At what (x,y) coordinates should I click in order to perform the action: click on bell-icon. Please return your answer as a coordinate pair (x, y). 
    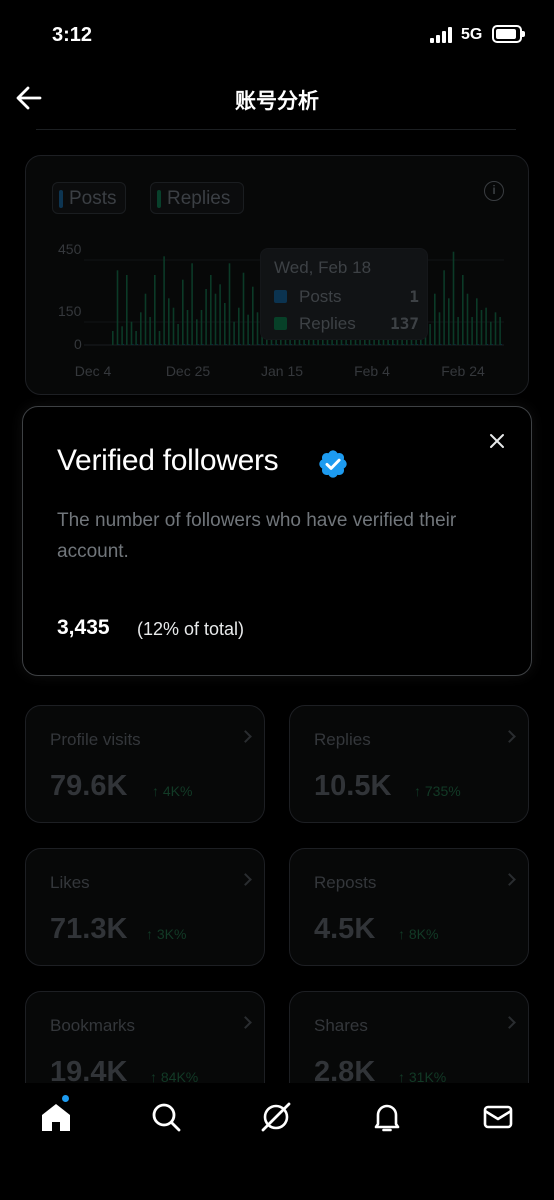
    Looking at the image, I should click on (387, 1117).